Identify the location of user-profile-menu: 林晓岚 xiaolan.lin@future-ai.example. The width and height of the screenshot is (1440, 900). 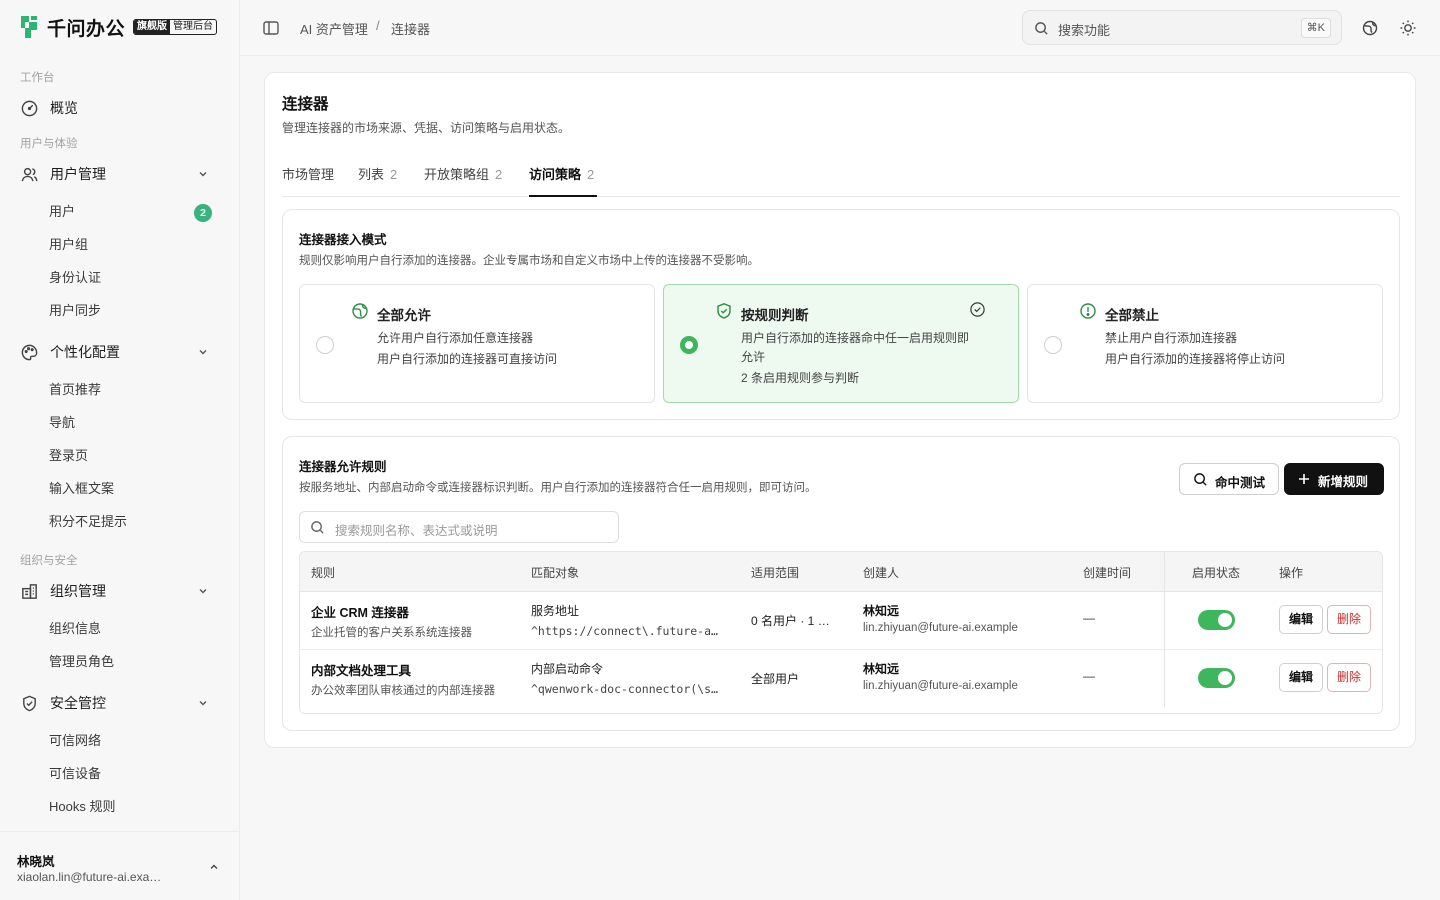
(120, 865).